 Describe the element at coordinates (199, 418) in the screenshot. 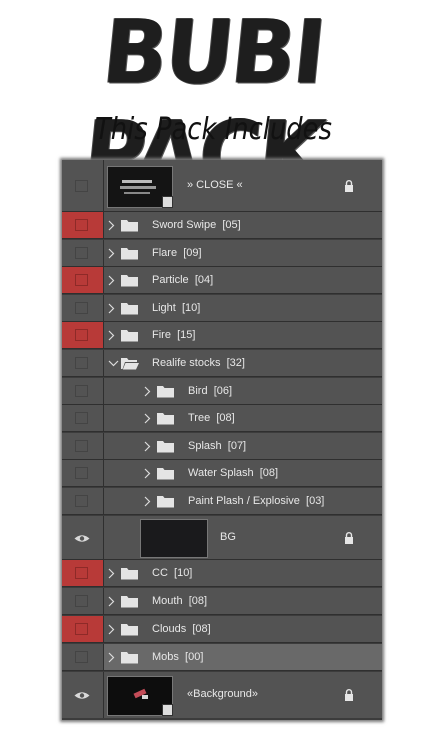

I see `group-name: Tree` at that location.